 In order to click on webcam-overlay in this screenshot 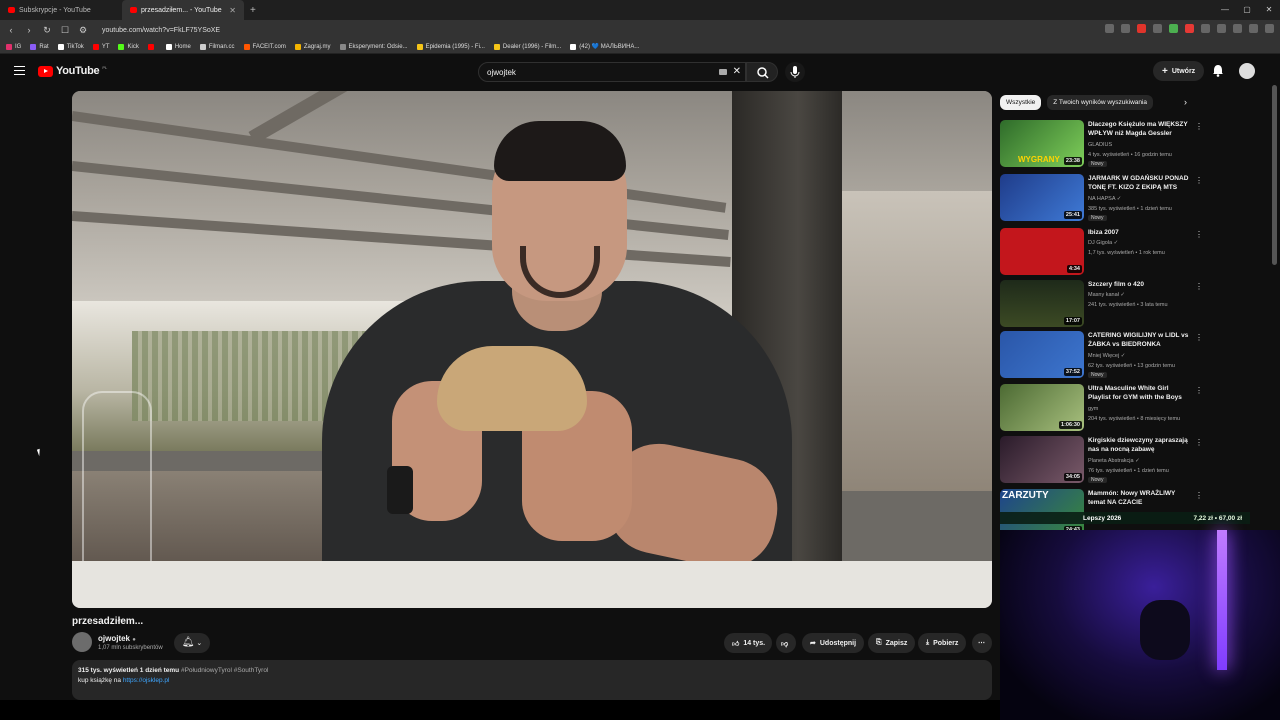, I will do `click(1140, 625)`.